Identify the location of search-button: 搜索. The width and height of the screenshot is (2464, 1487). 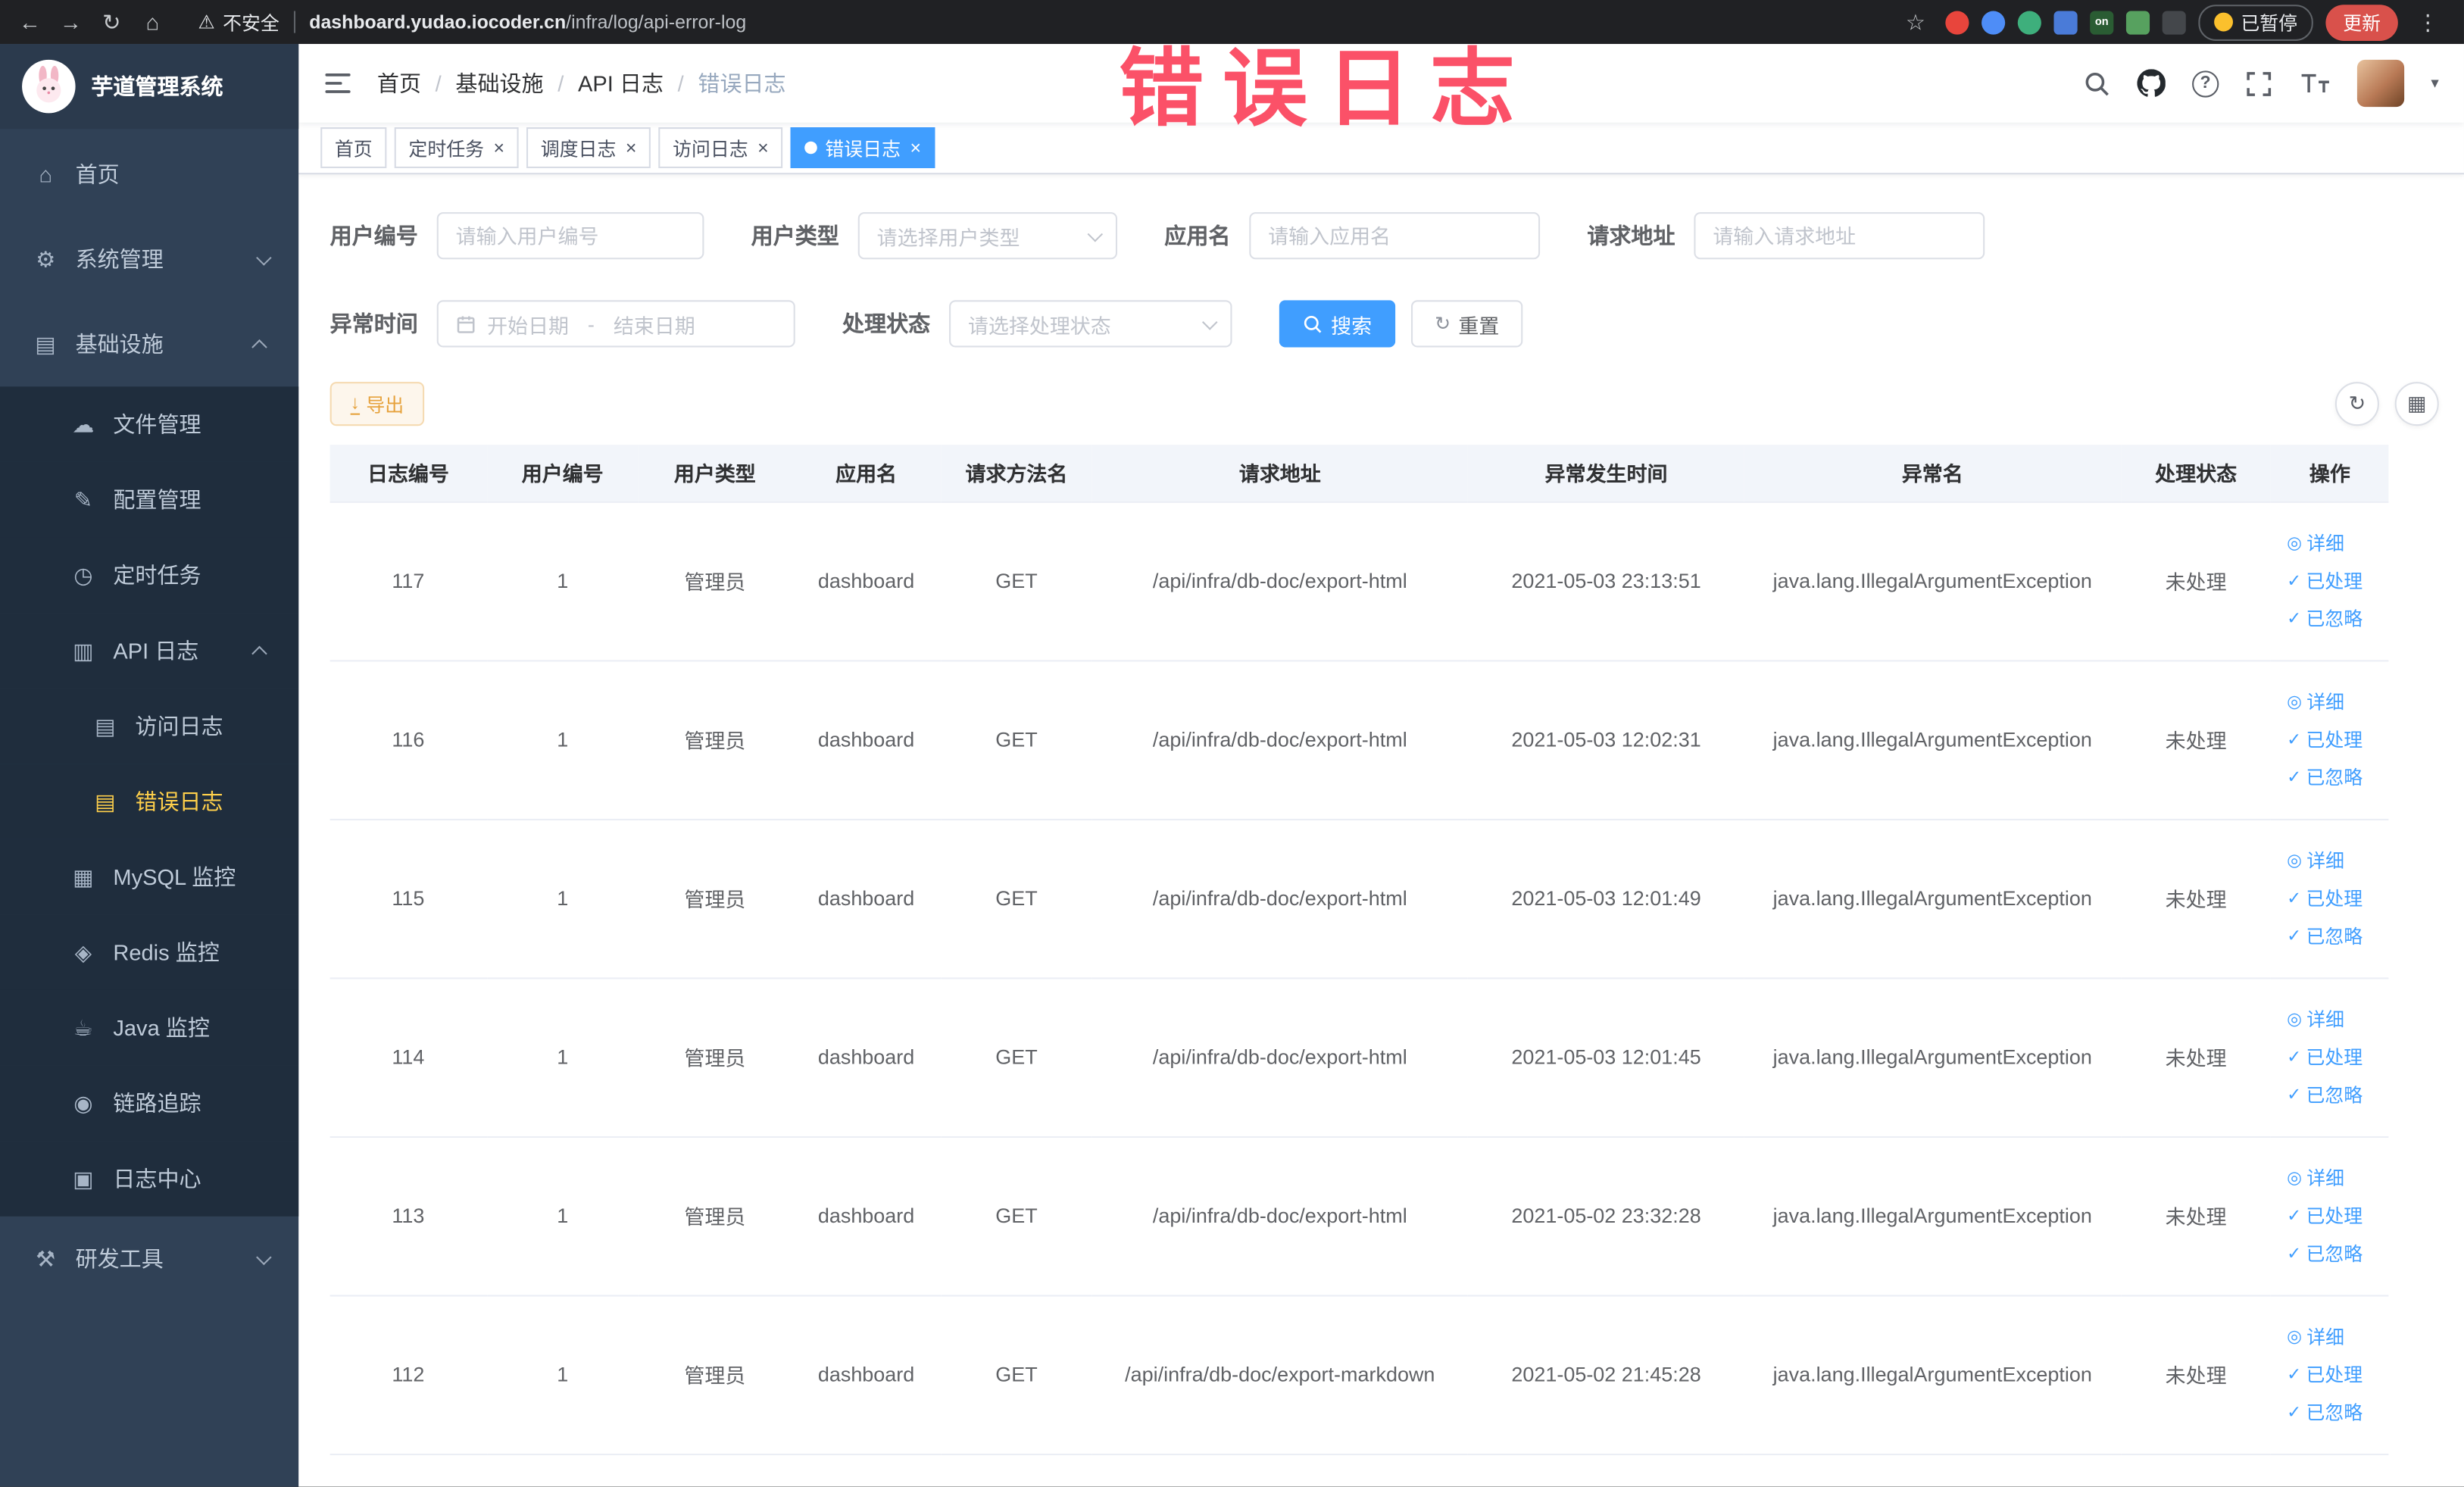
(1337, 324).